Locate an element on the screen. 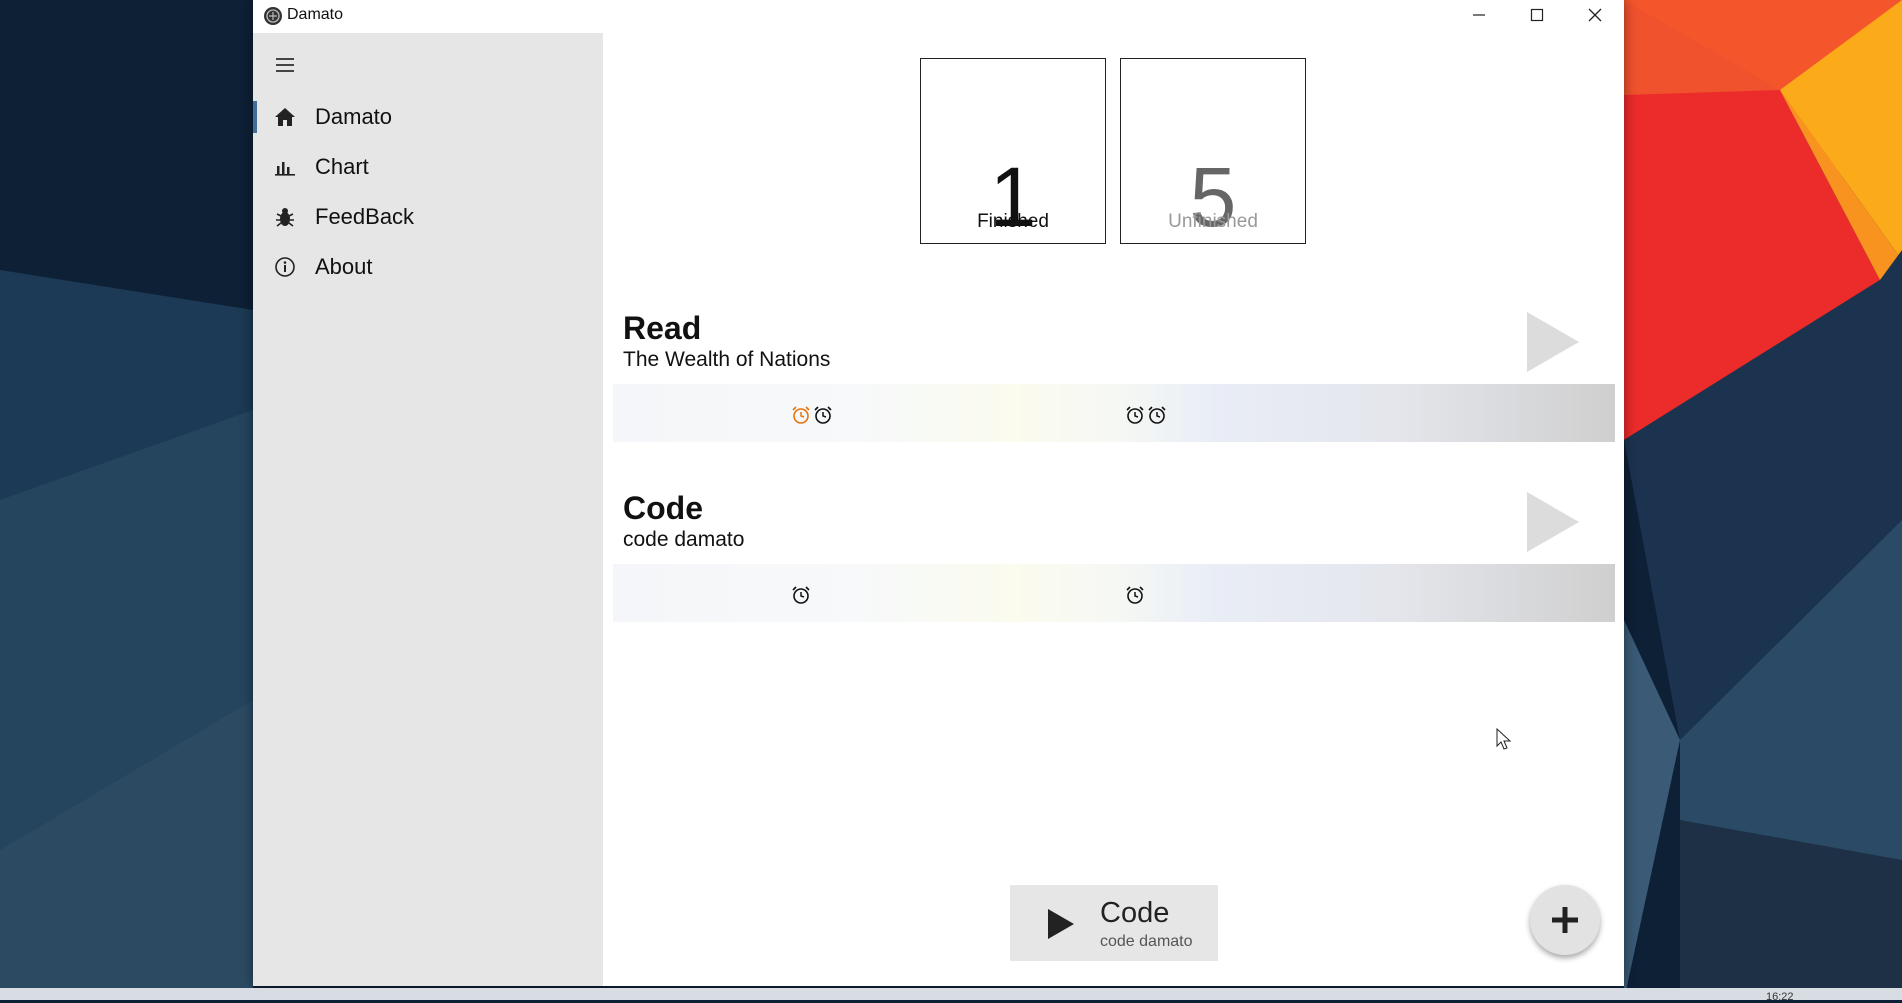 The height and width of the screenshot is (1003, 1902). bug-icon is located at coordinates (285, 217).